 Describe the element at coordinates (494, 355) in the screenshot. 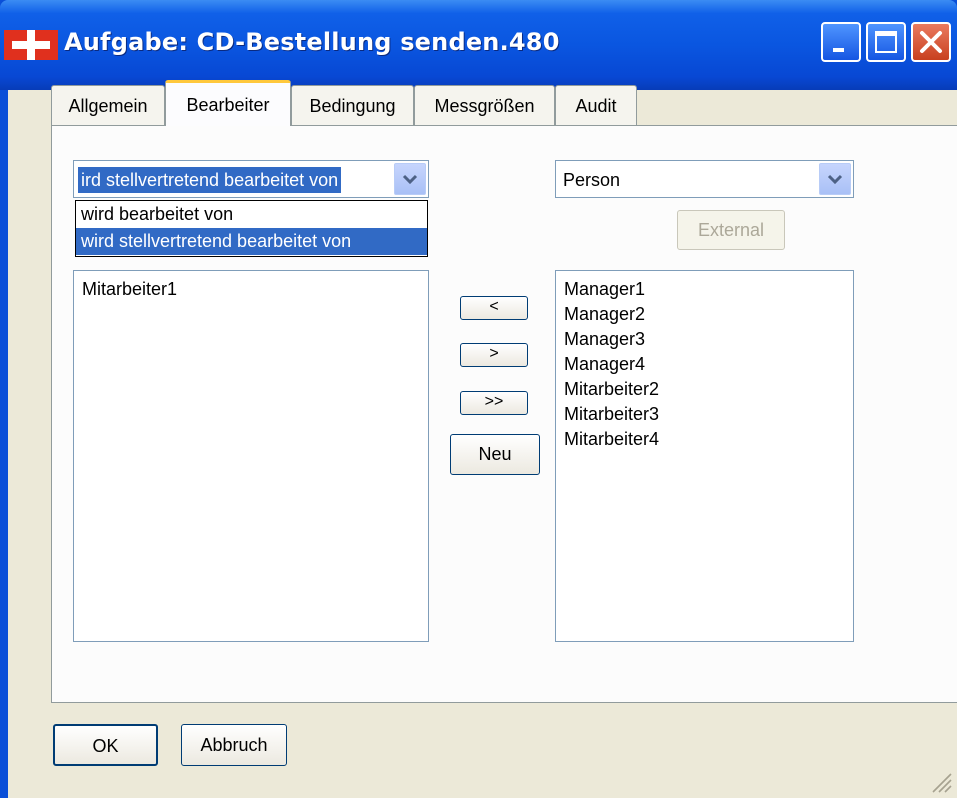

I see `move-right-button: >` at that location.